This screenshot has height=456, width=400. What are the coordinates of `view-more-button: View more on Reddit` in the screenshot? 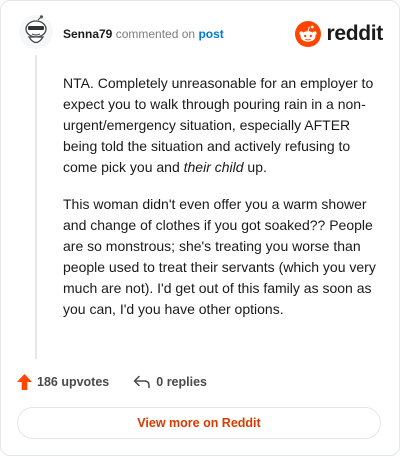 It's located at (199, 423).